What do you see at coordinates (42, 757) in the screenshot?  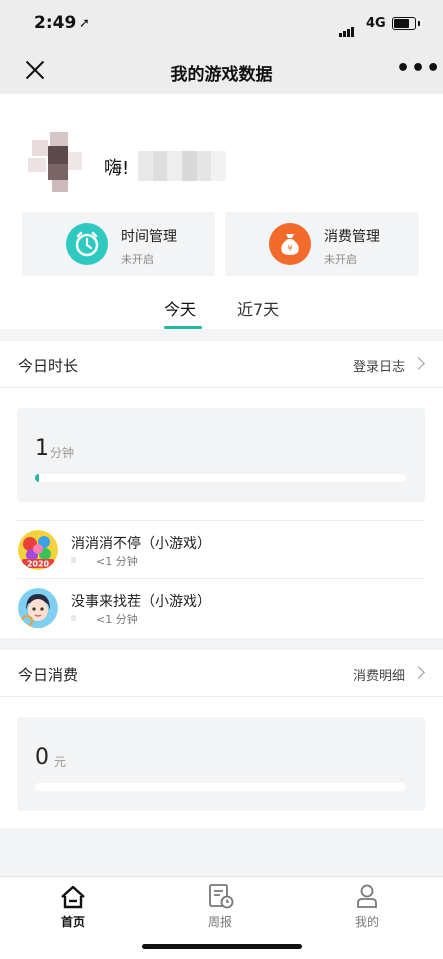 I see `spend-value: 0` at bounding box center [42, 757].